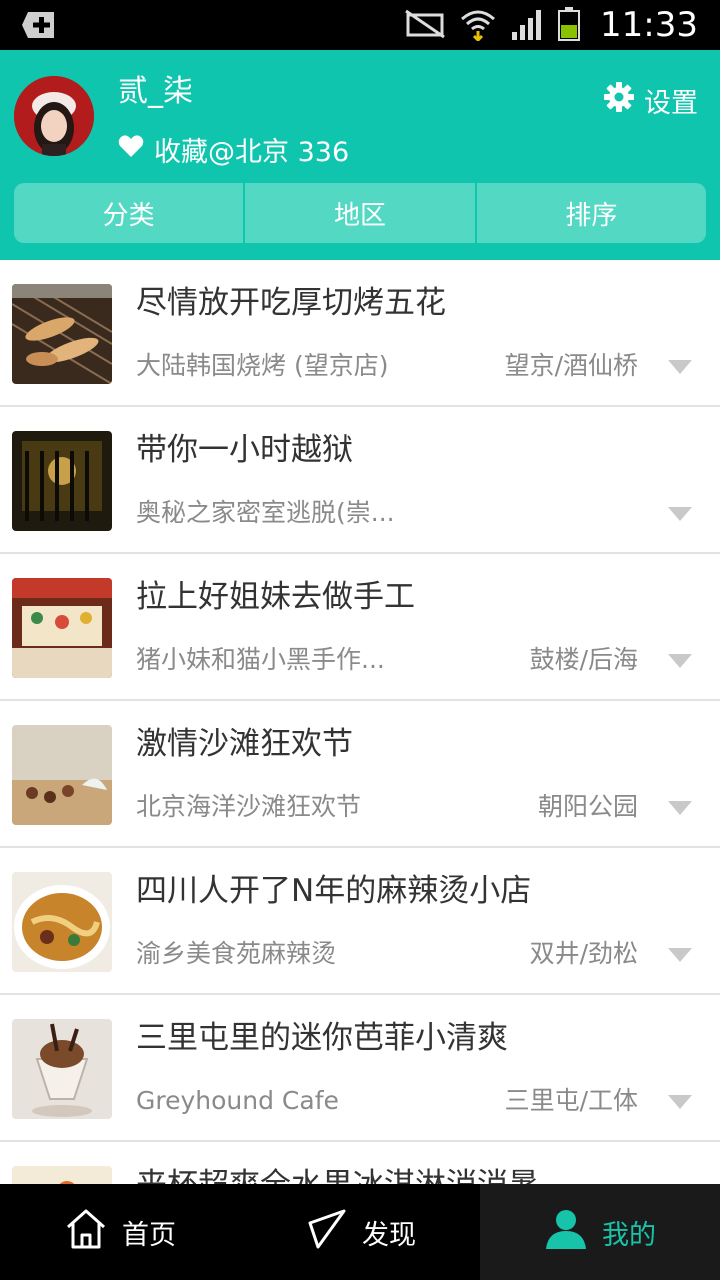 Image resolution: width=720 pixels, height=1280 pixels. I want to click on nav-discover: 发现, so click(360, 1232).